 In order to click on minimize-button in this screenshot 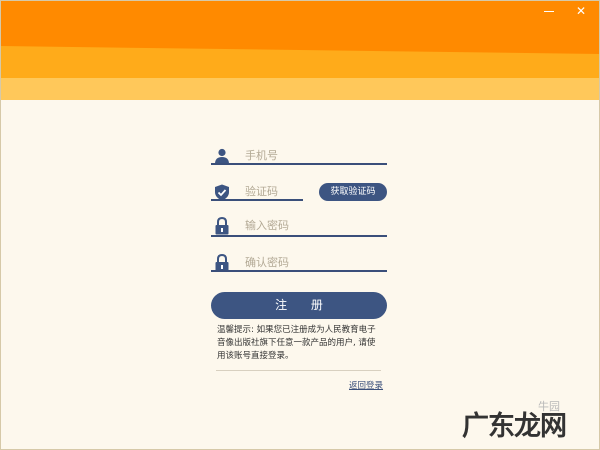, I will do `click(549, 11)`.